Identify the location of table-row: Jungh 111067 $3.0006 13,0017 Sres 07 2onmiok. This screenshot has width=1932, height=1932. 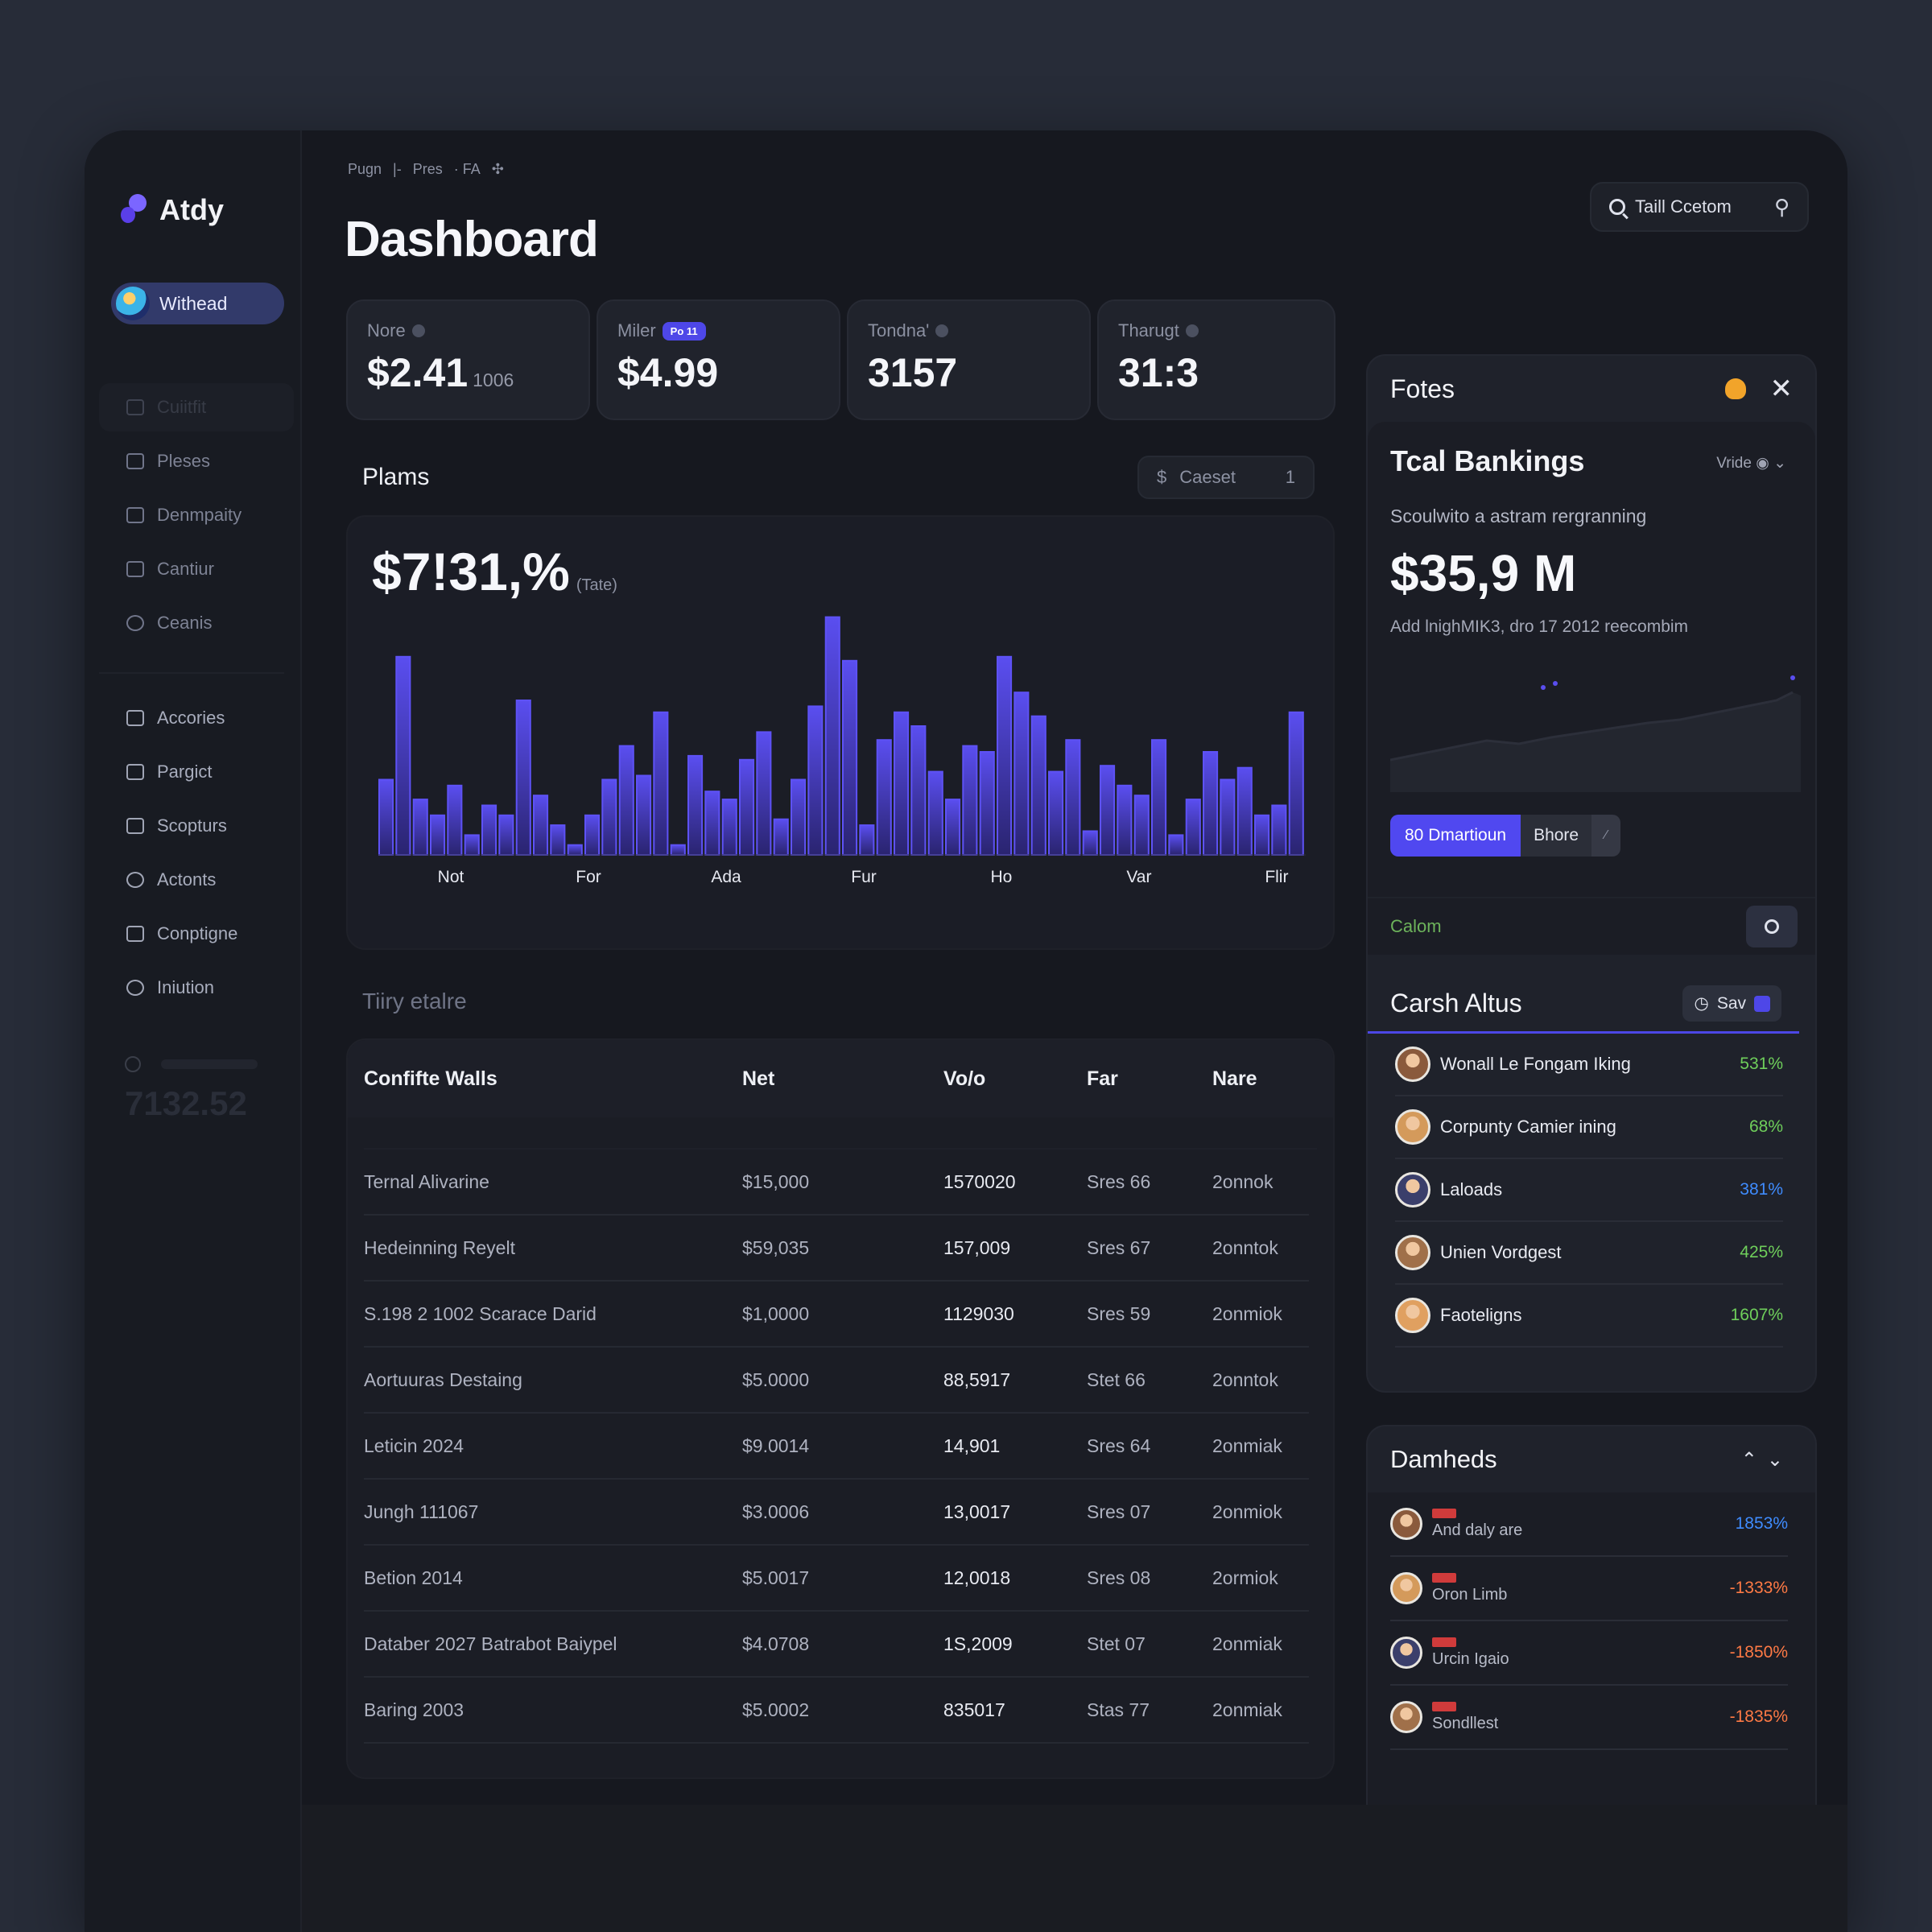
(836, 1513).